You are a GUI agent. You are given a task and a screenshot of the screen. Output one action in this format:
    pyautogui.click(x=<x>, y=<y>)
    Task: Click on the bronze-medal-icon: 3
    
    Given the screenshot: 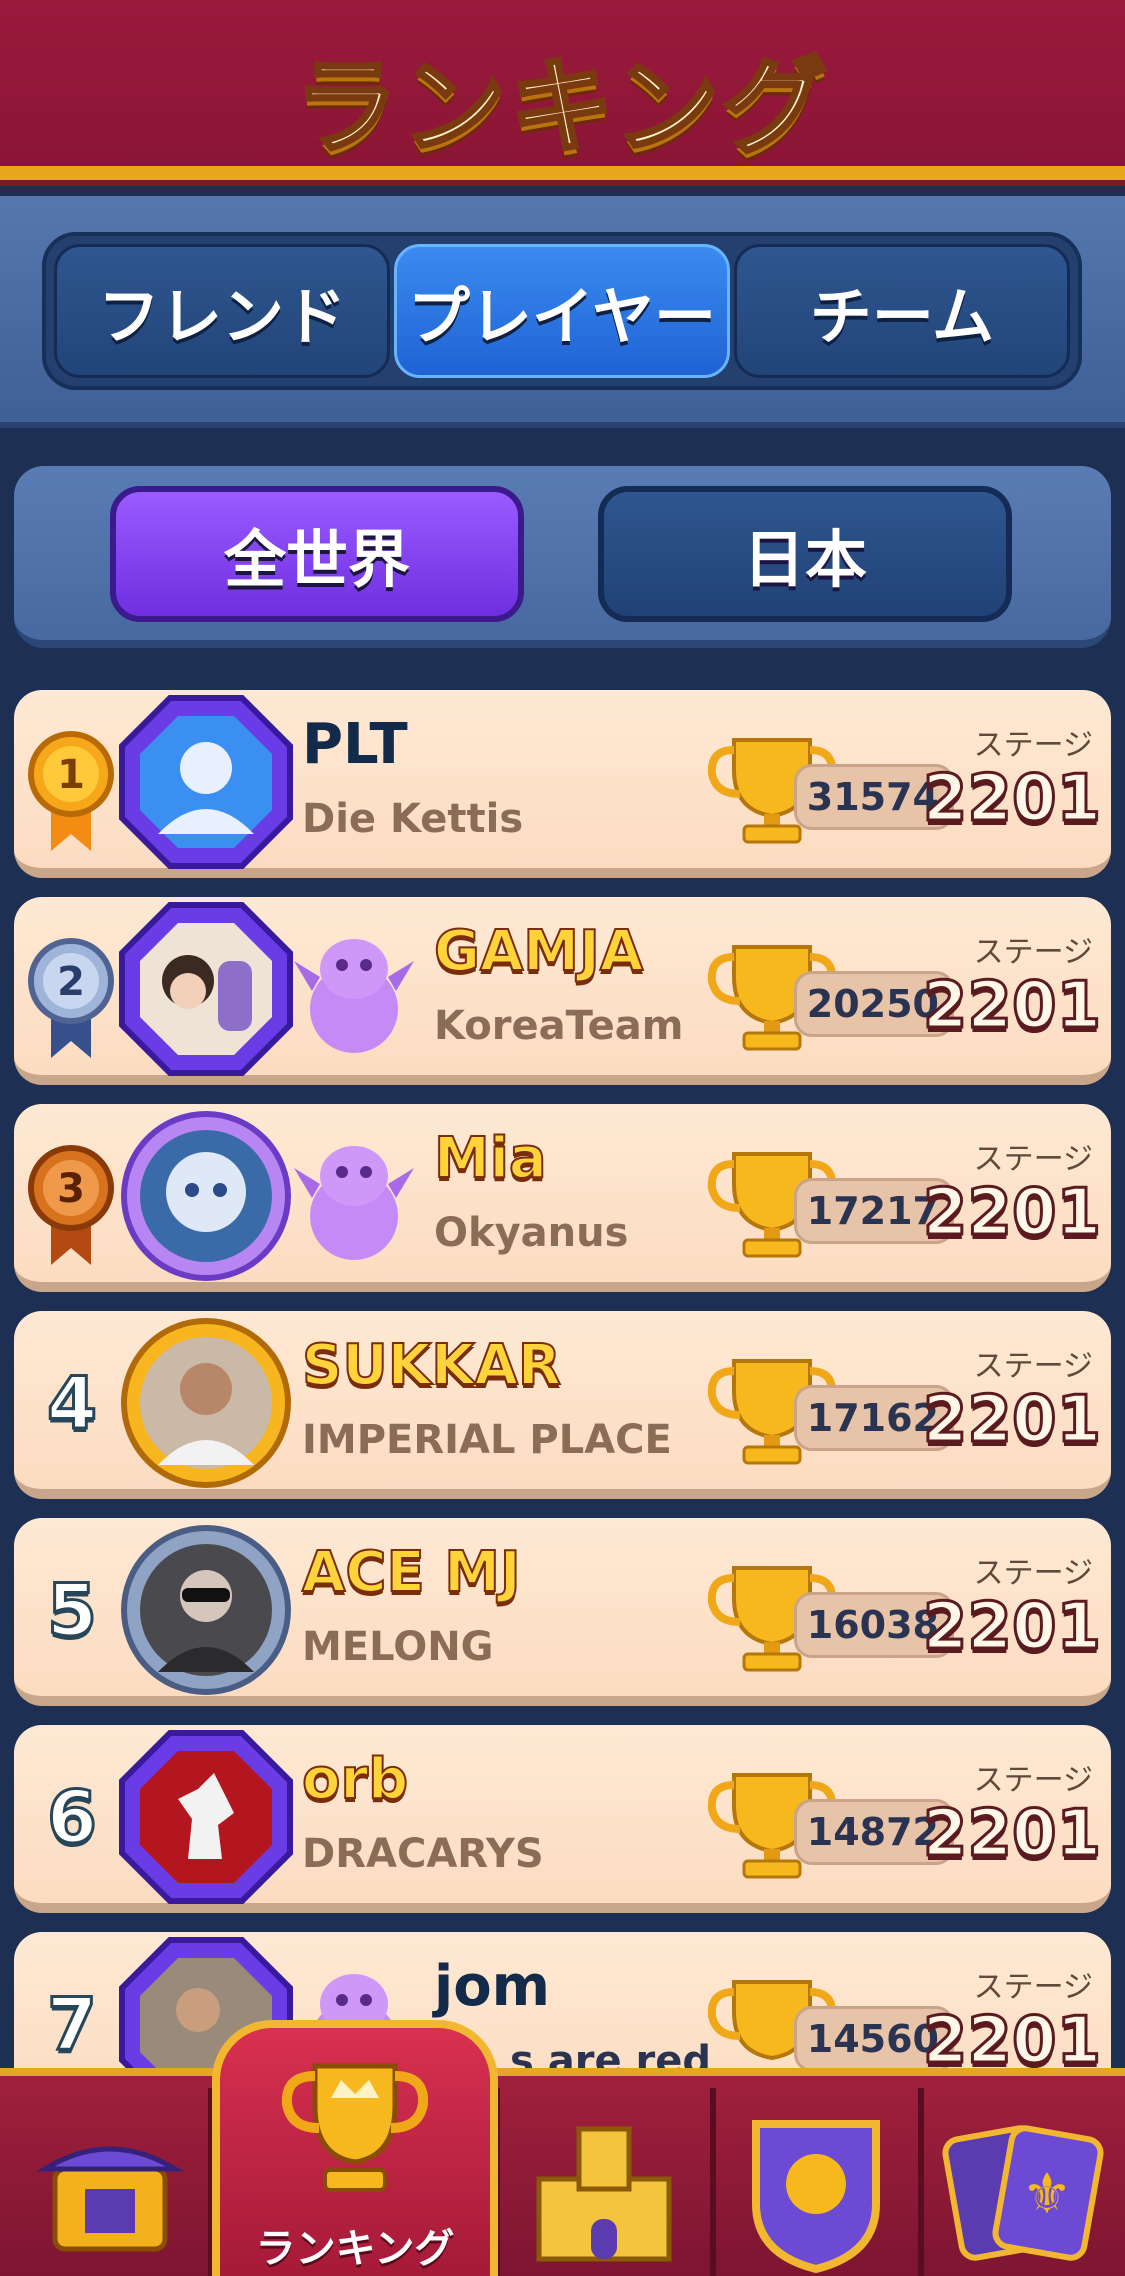 What is the action you would take?
    pyautogui.click(x=71, y=1205)
    